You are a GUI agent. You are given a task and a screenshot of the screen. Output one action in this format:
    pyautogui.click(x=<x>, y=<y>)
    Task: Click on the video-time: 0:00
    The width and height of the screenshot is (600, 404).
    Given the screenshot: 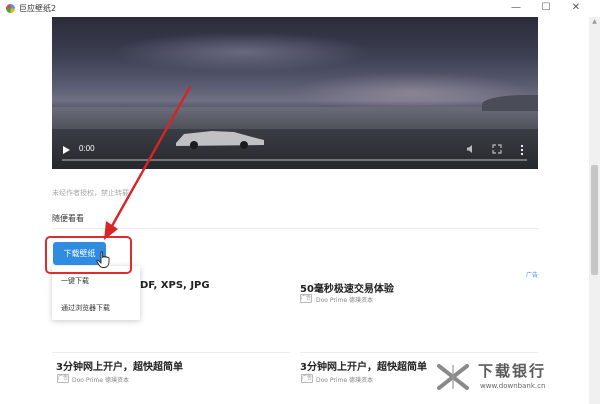 What is the action you would take?
    pyautogui.click(x=87, y=148)
    